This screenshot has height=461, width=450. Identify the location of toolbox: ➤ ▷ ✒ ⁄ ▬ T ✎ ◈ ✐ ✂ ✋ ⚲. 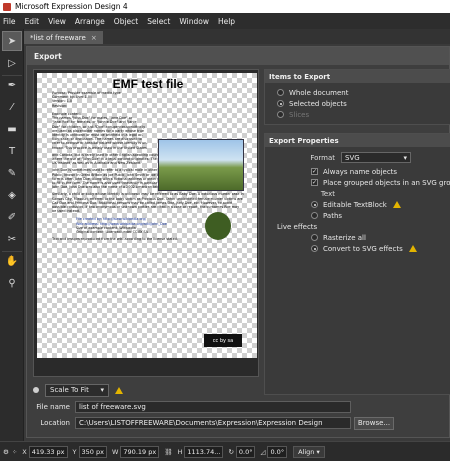
(12, 235).